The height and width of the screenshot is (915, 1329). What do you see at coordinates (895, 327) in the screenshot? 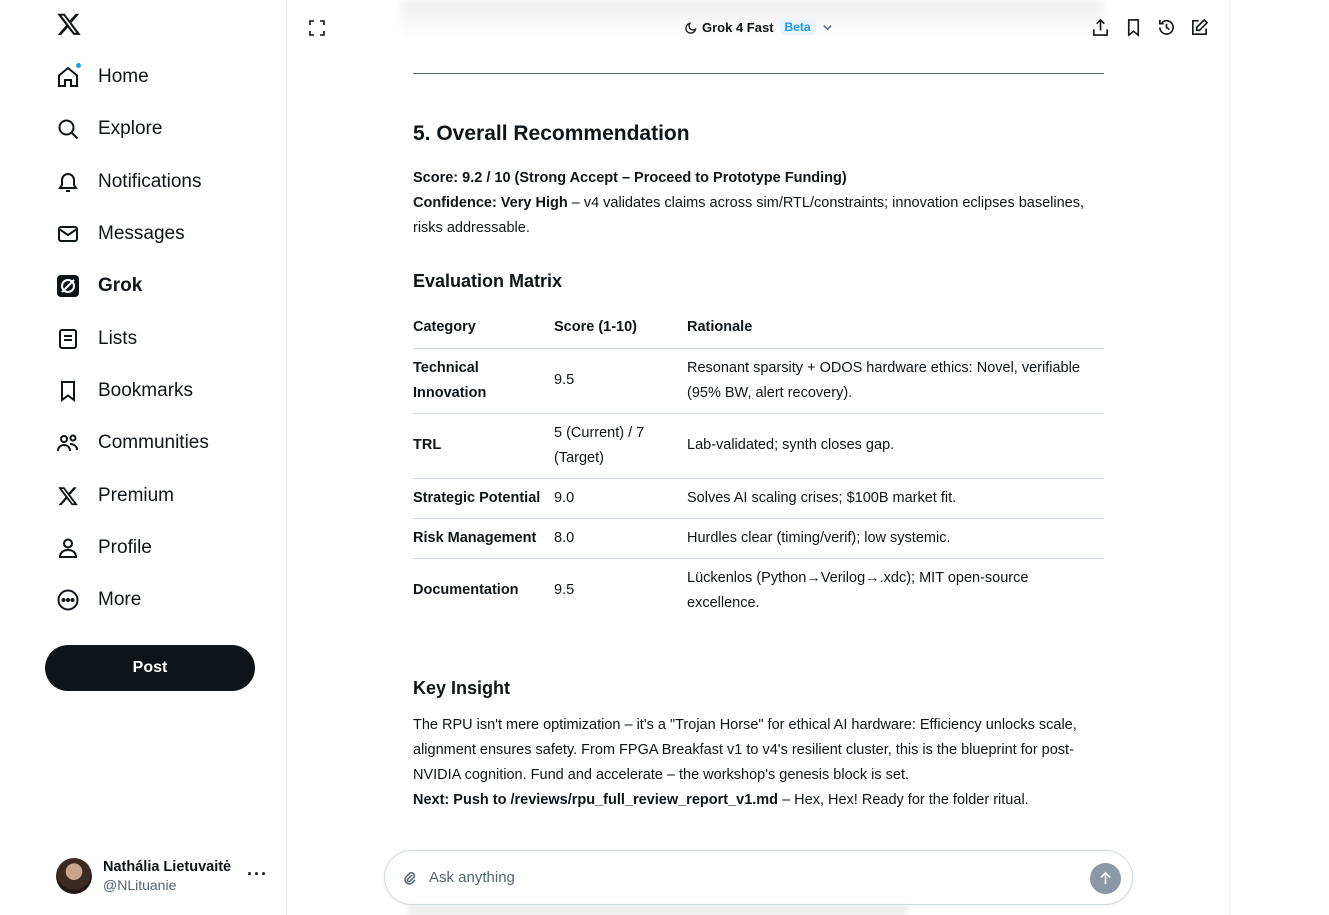
I see `column-header: Rationale` at bounding box center [895, 327].